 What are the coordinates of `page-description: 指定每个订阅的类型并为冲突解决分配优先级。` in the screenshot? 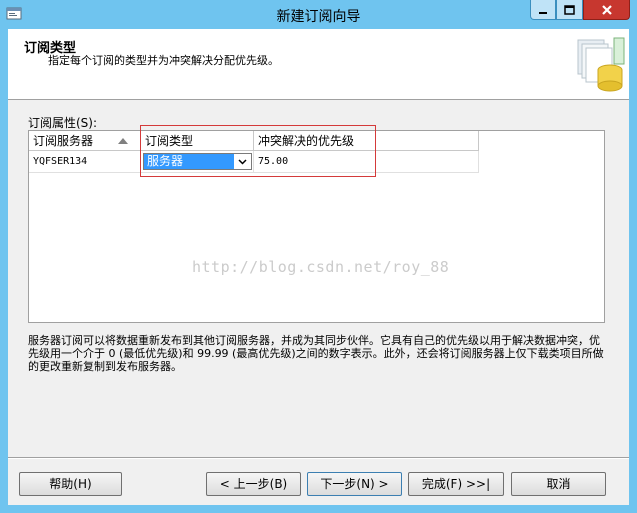 It's located at (163, 60).